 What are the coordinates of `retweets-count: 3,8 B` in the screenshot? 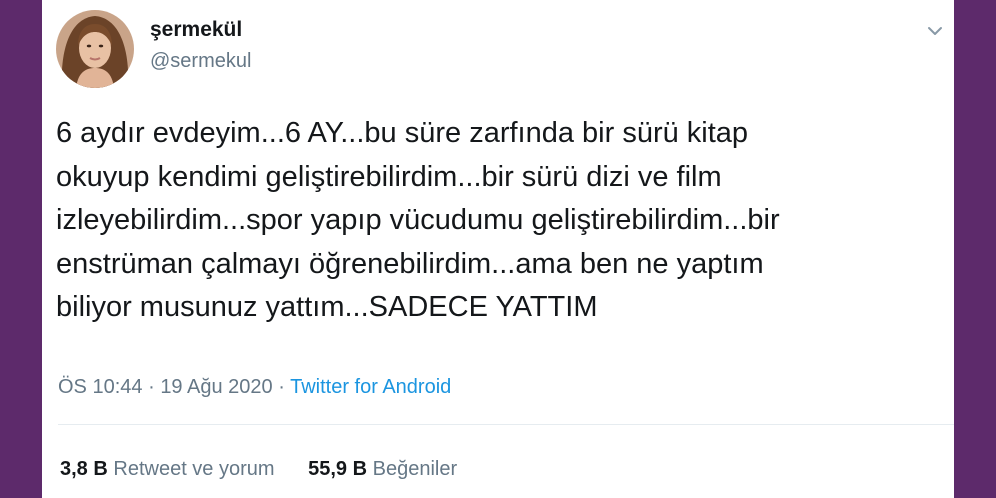 It's located at (84, 469).